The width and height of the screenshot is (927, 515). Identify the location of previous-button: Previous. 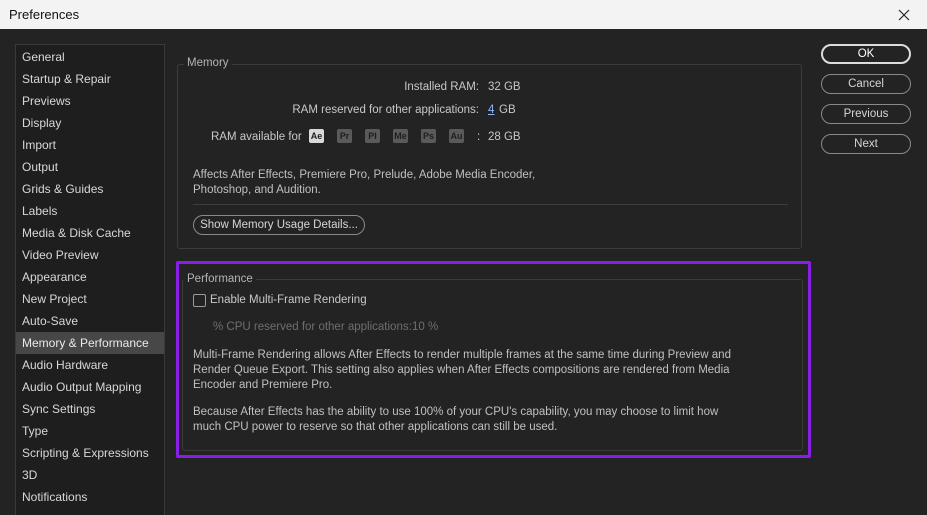
(866, 114).